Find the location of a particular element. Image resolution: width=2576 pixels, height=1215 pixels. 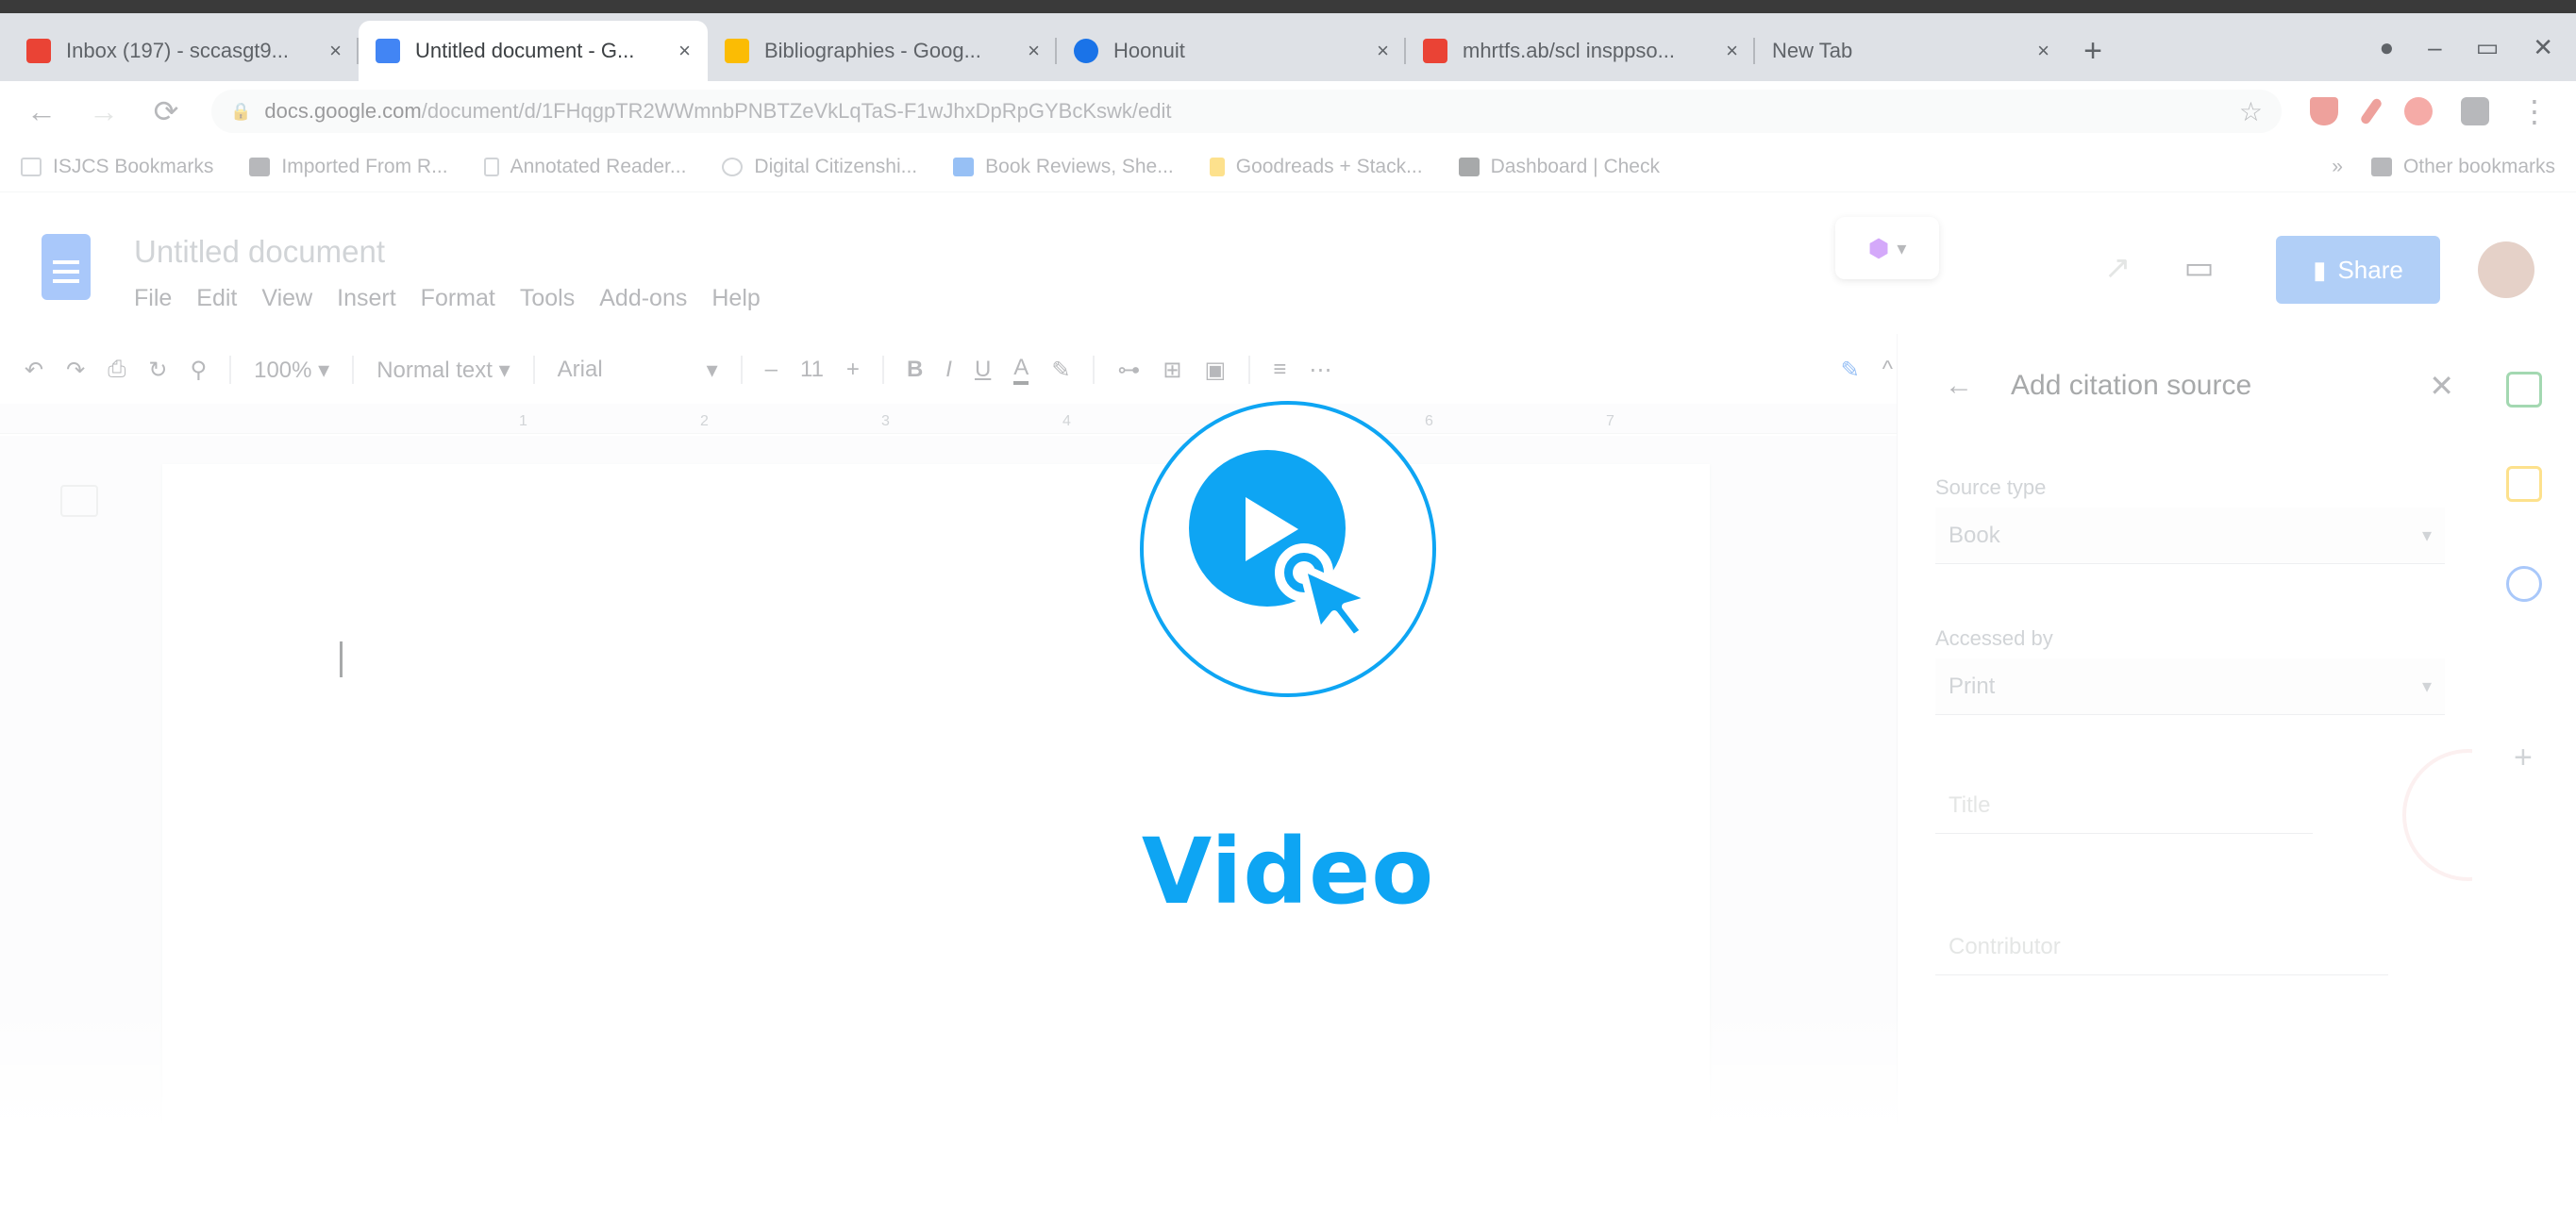

toolbar-divider is located at coordinates (353, 370).